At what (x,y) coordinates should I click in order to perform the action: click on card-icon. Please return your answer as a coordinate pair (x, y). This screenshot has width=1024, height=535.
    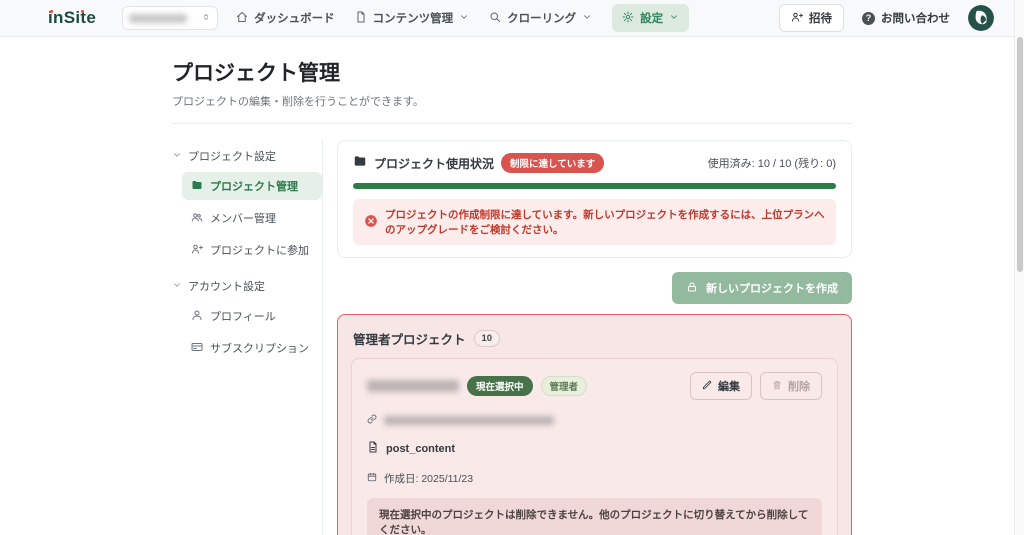
    Looking at the image, I should click on (197, 348).